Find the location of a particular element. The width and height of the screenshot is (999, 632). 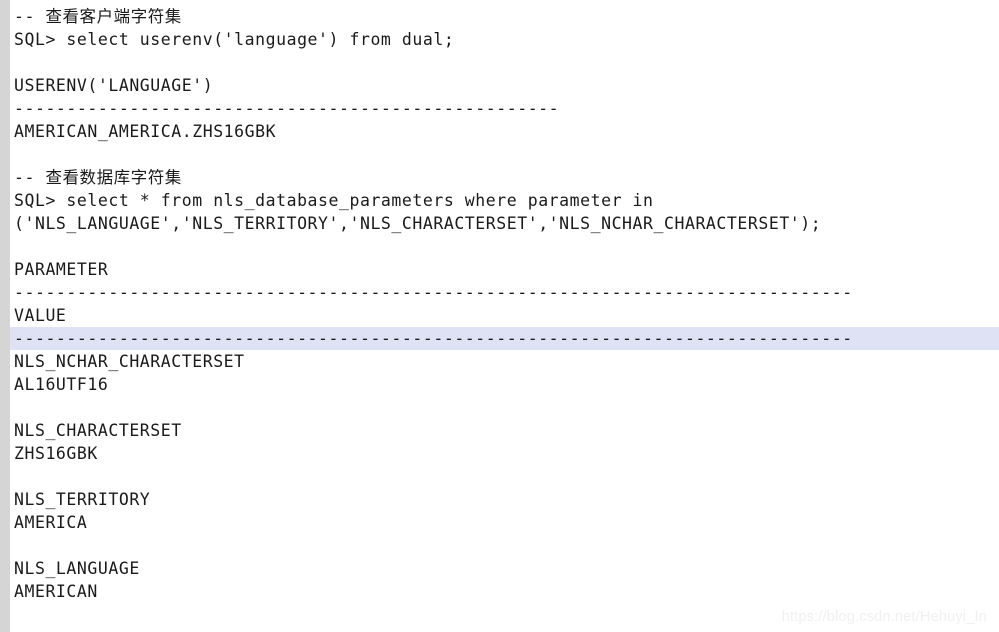

code-line: -- 查看客户端字符集 is located at coordinates (98, 16).